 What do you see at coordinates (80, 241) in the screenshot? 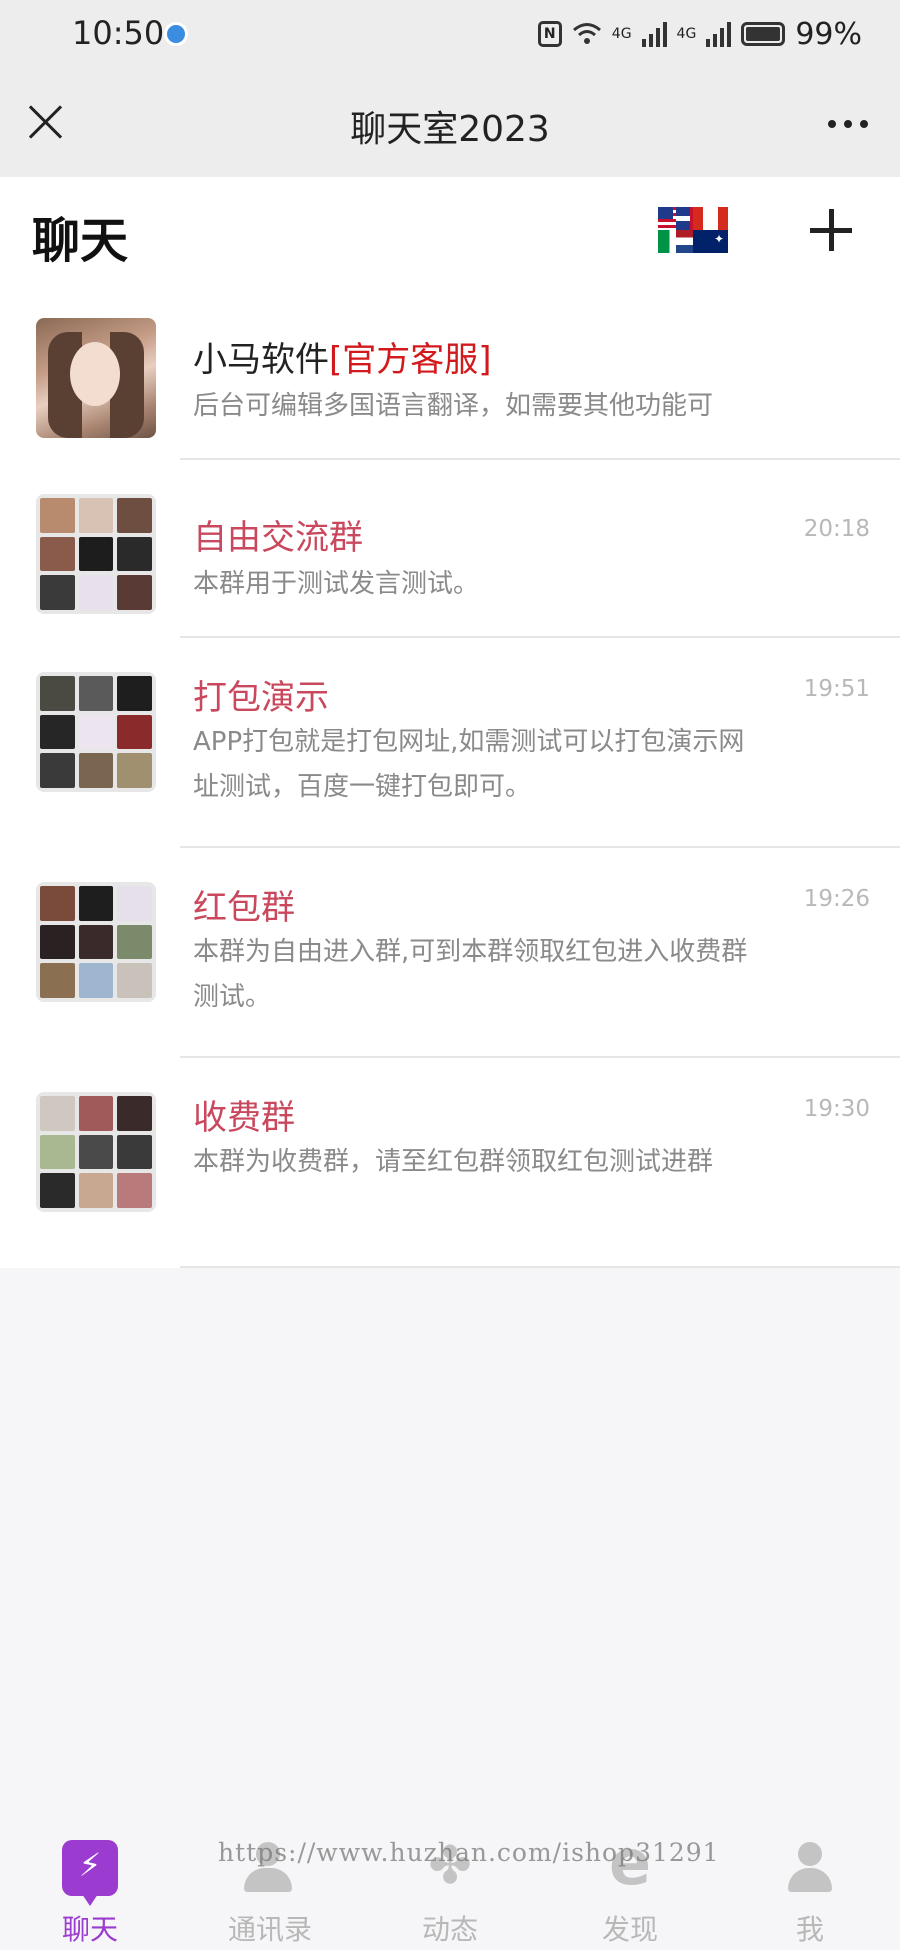
I see `section-title: 聊天` at bounding box center [80, 241].